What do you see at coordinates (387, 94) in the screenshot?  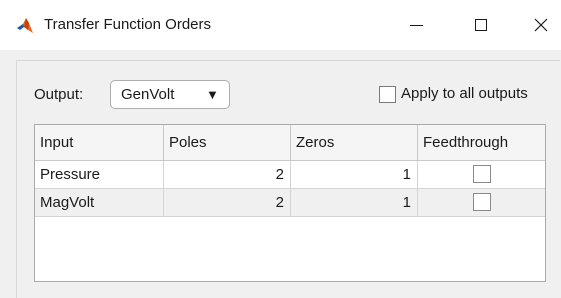 I see `apply-to-all-checkbox` at bounding box center [387, 94].